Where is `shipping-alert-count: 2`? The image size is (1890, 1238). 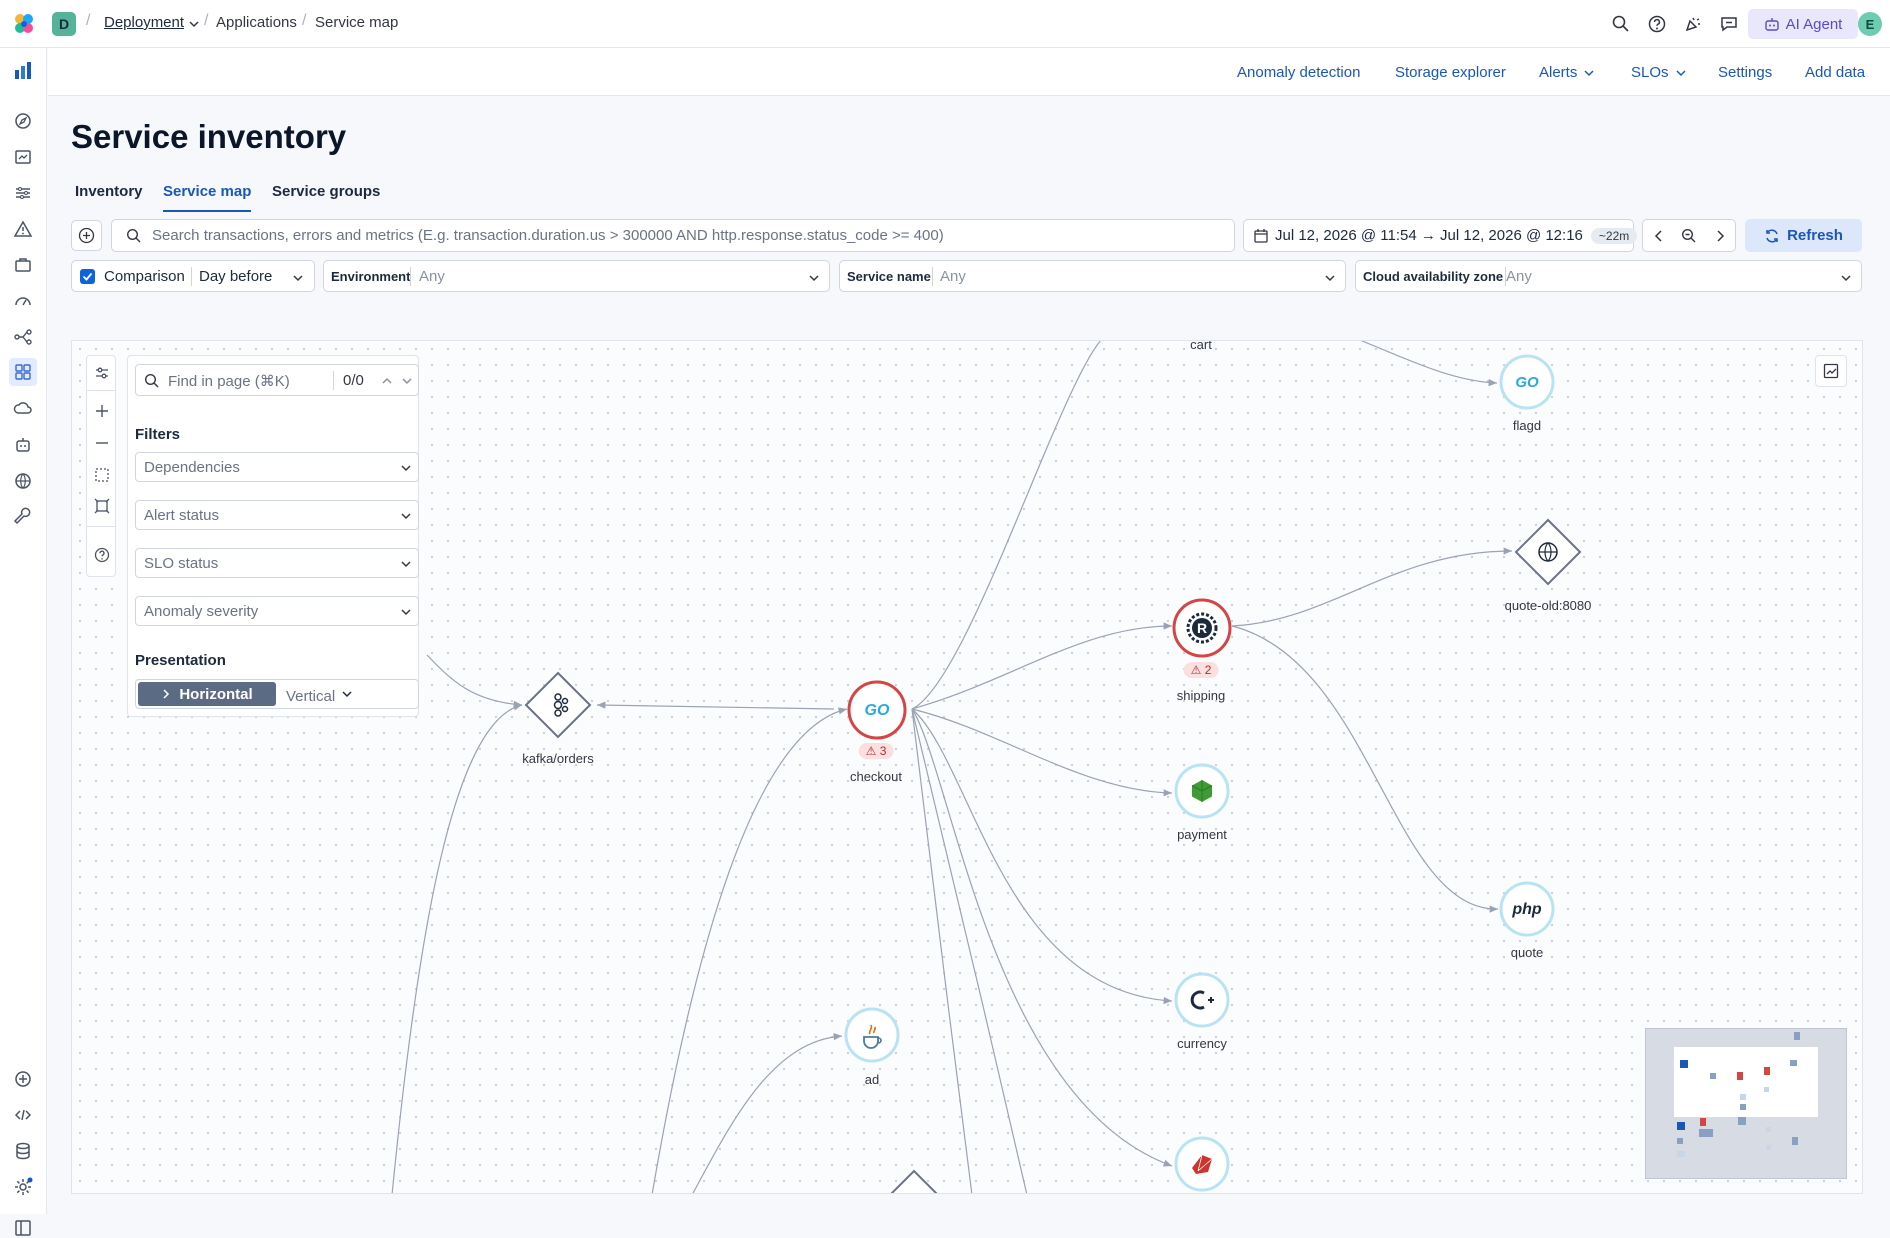 shipping-alert-count: 2 is located at coordinates (1208, 670).